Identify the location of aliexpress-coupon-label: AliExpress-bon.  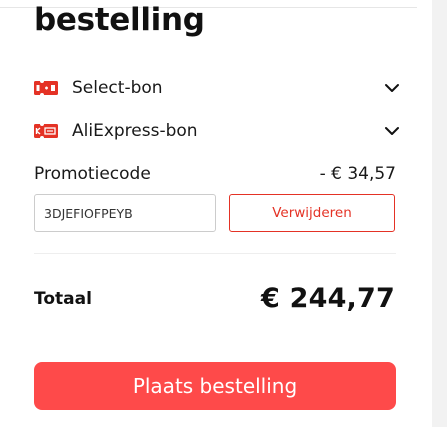
(135, 131).